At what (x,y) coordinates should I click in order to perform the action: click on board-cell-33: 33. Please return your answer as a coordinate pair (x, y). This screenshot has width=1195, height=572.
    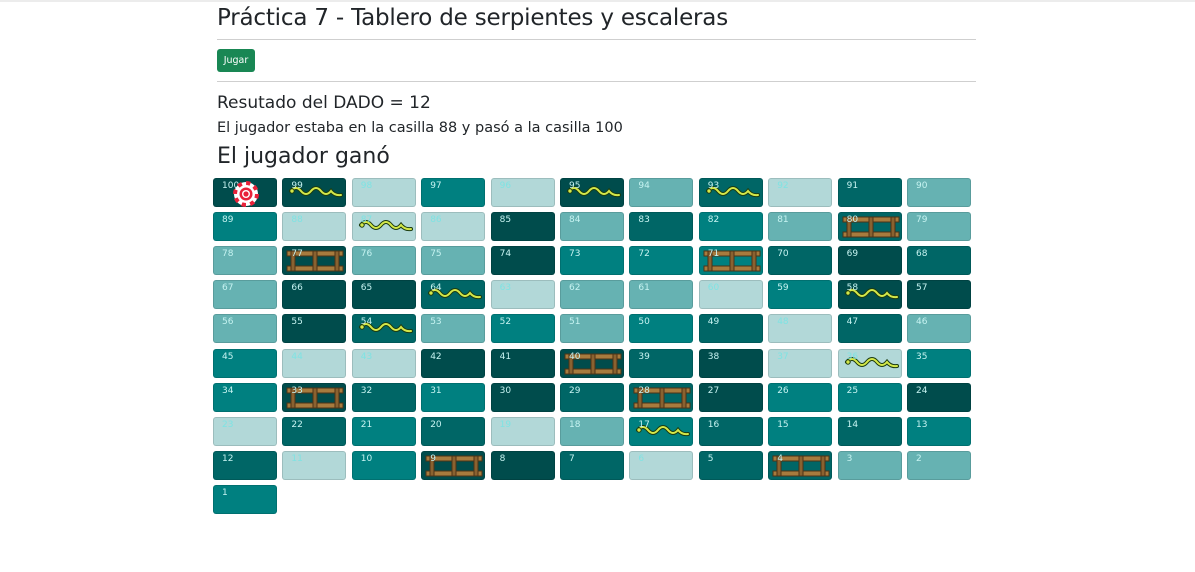
    Looking at the image, I should click on (314, 397).